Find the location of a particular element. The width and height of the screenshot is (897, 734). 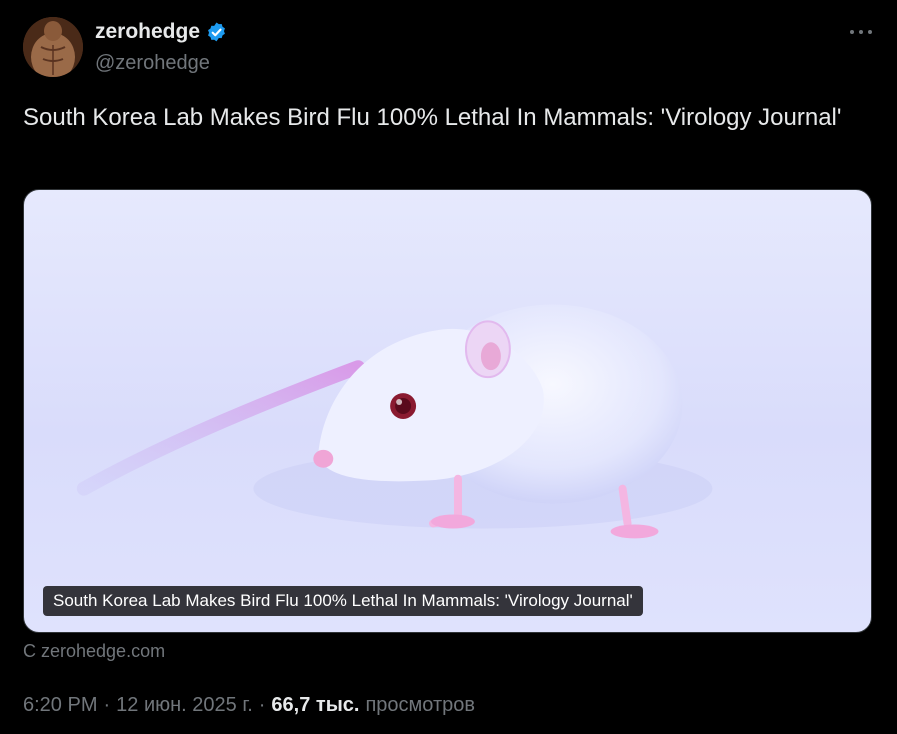

more-options-button is located at coordinates (861, 32).